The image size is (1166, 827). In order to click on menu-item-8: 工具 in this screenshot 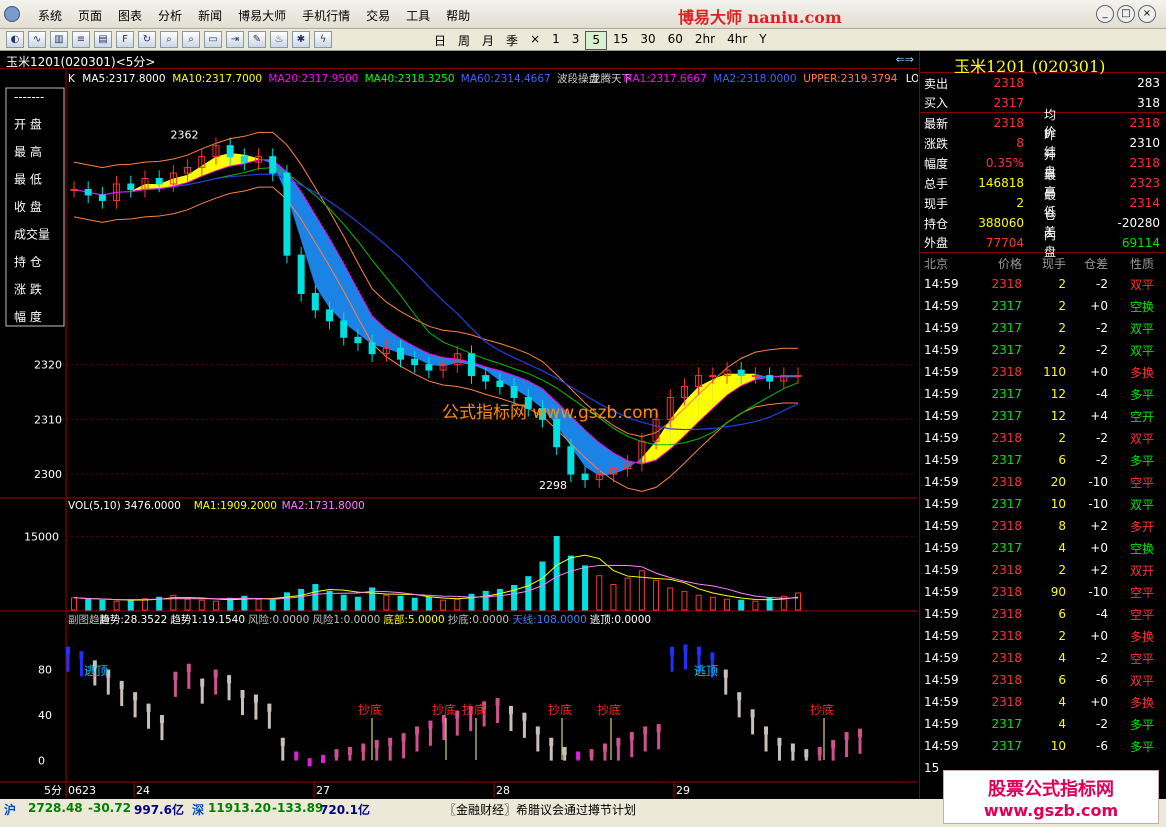, I will do `click(418, 15)`.